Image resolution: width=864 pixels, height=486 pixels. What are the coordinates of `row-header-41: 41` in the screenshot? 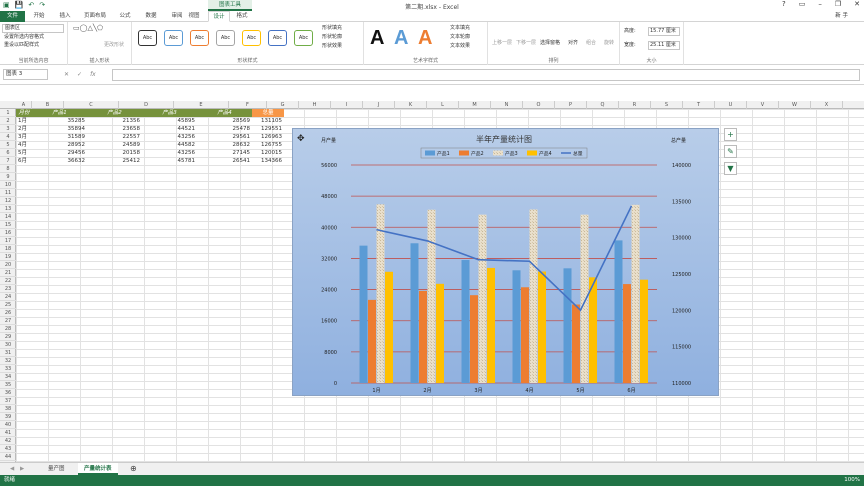 It's located at (8, 433).